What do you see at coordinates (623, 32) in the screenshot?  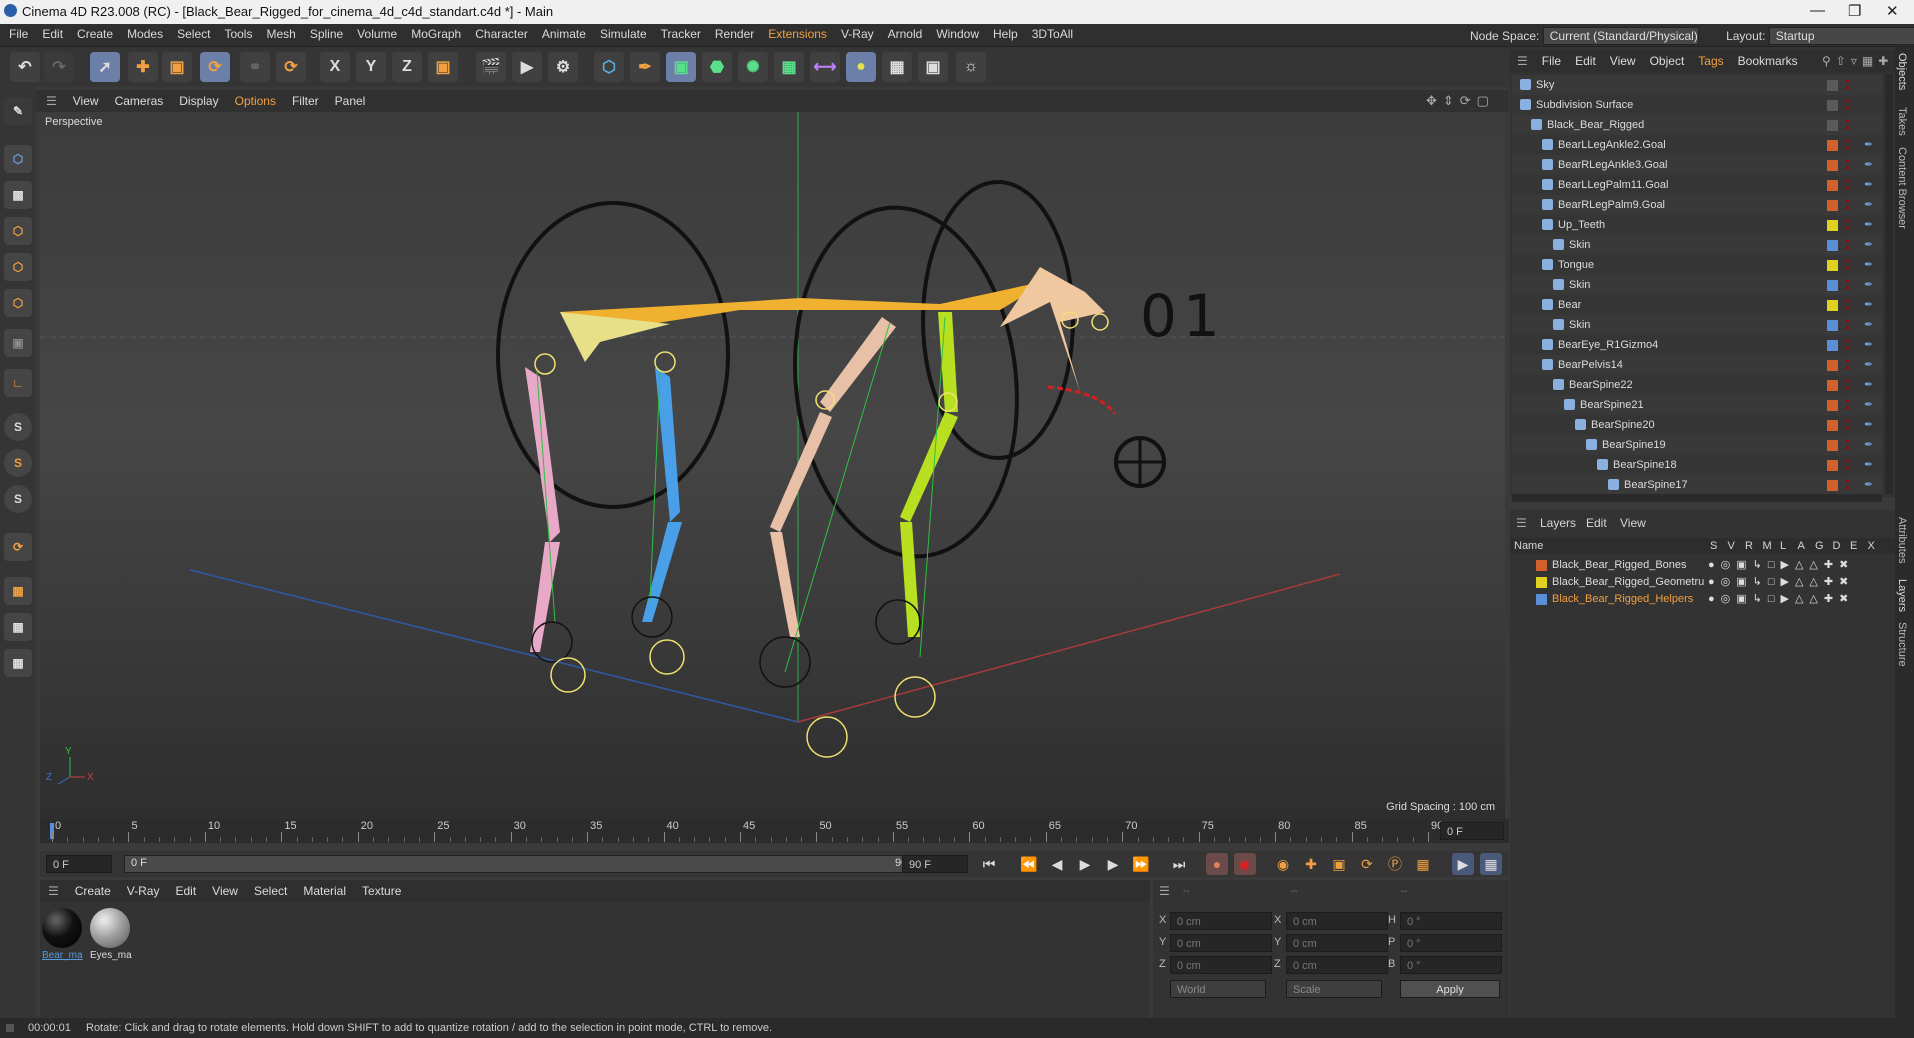 I see `menu-simulate: Simulate` at bounding box center [623, 32].